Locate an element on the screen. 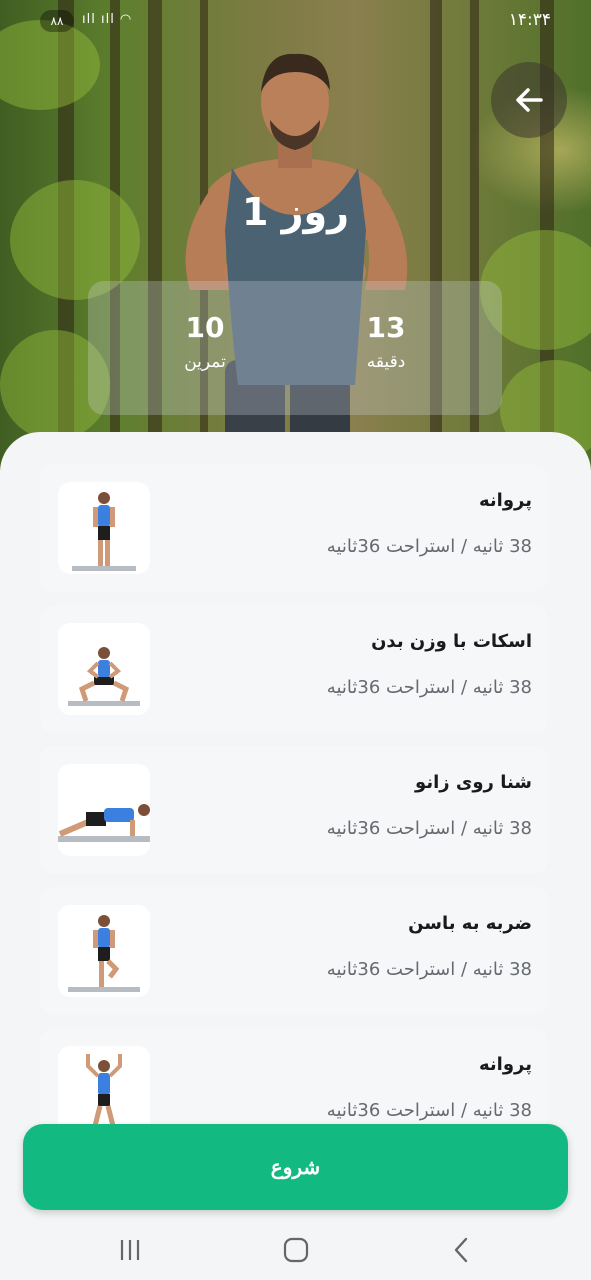  home-icon is located at coordinates (296, 1250).